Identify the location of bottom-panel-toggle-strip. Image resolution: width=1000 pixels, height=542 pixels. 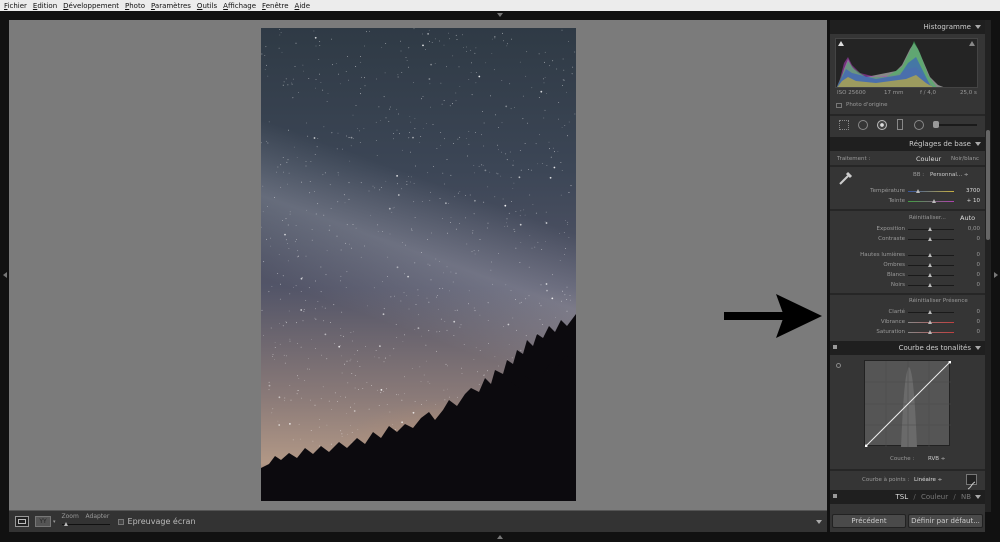
(500, 537).